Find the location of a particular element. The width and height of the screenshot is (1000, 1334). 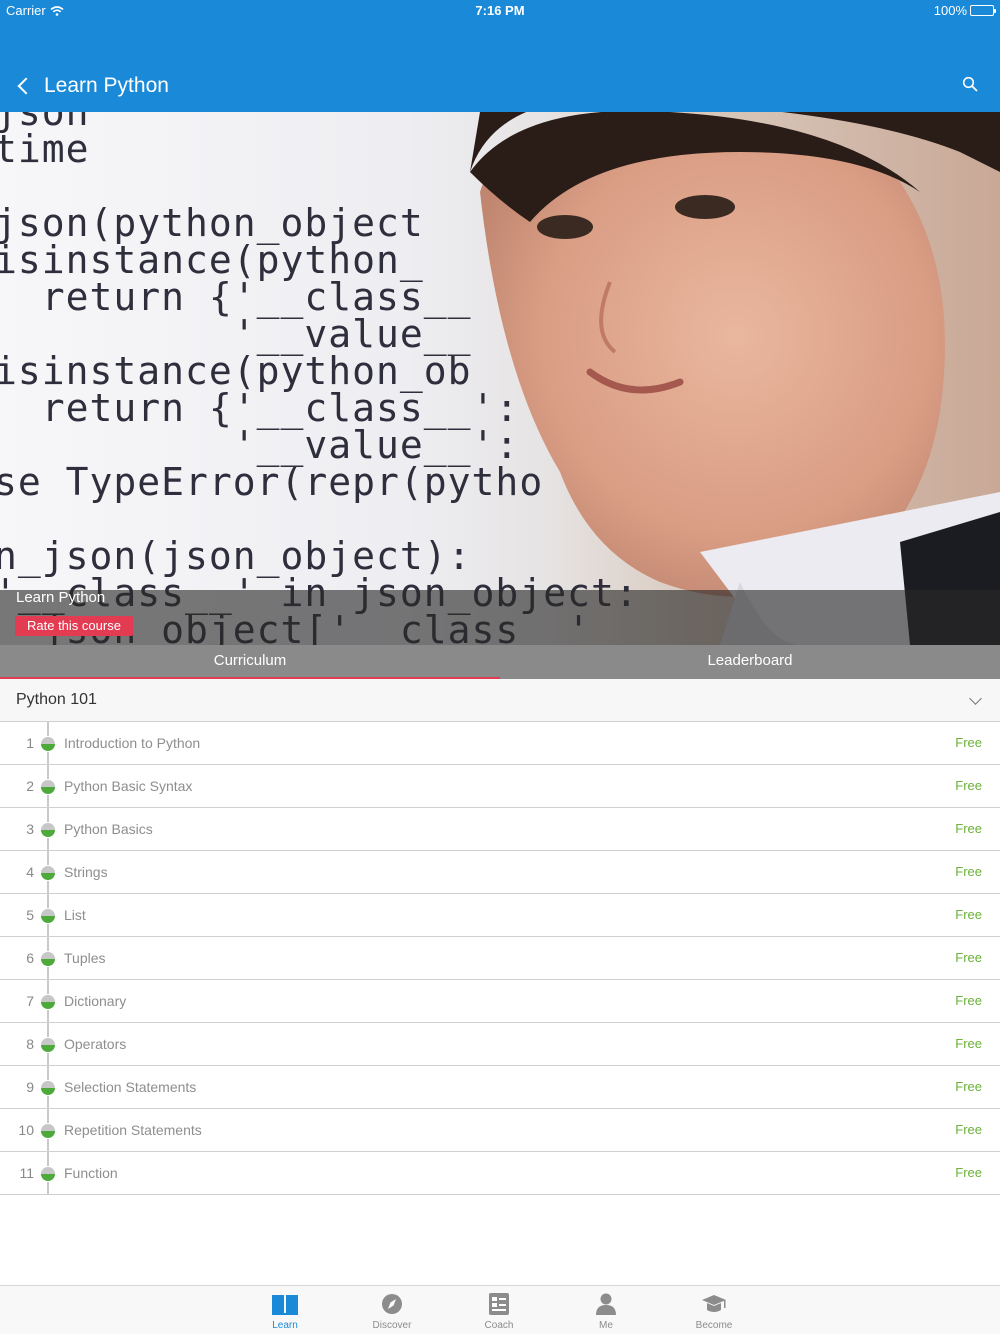

tabbar-me: Me is located at coordinates (606, 1311).